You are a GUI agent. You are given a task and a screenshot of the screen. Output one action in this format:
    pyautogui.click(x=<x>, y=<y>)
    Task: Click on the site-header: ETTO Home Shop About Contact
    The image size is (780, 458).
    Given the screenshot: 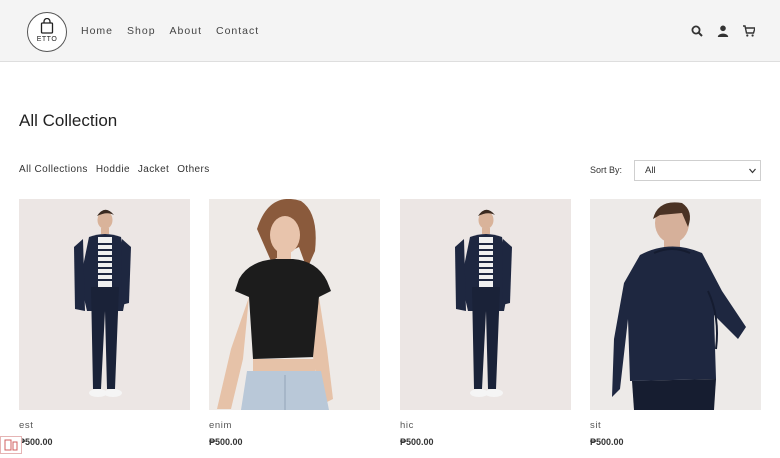 What is the action you would take?
    pyautogui.click(x=390, y=31)
    